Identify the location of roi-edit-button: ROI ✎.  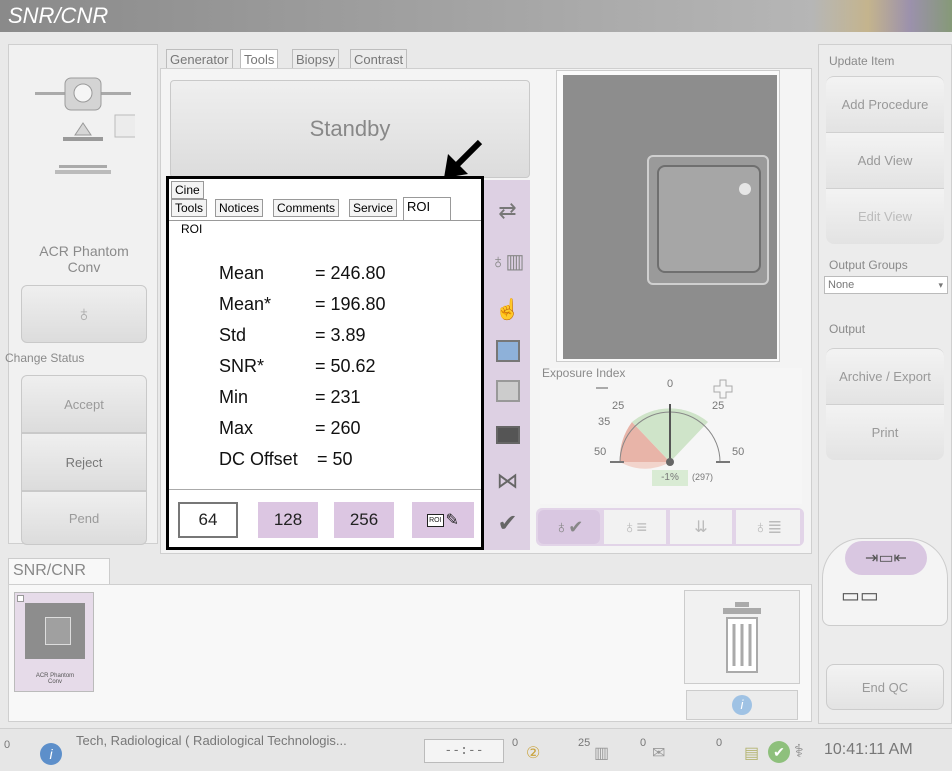
(443, 520).